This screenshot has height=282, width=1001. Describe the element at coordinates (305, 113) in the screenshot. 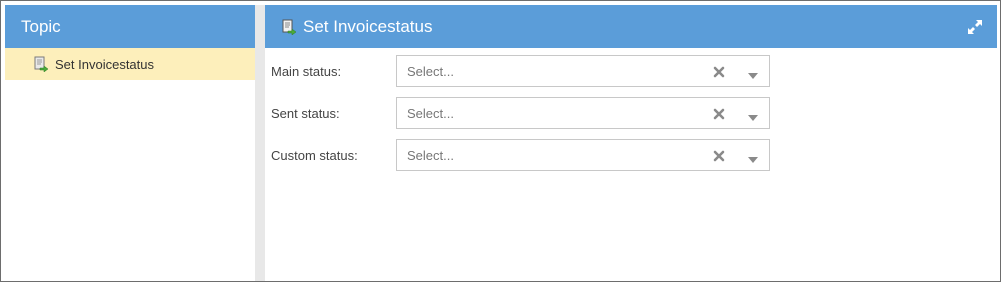

I see `sent-status-label: Sent status:` at that location.